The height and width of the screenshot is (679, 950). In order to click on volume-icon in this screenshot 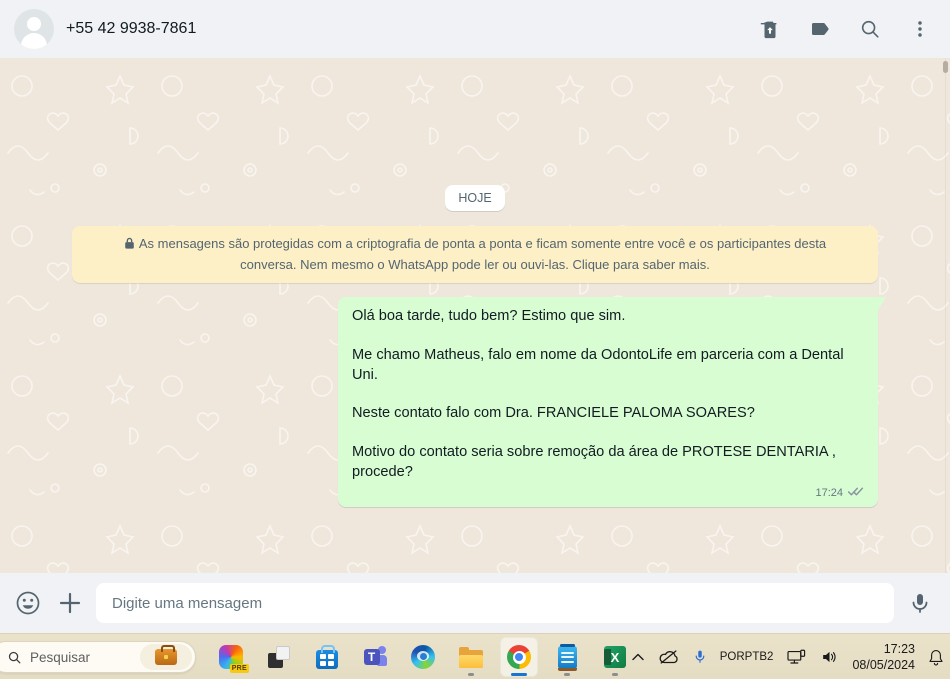, I will do `click(829, 657)`.